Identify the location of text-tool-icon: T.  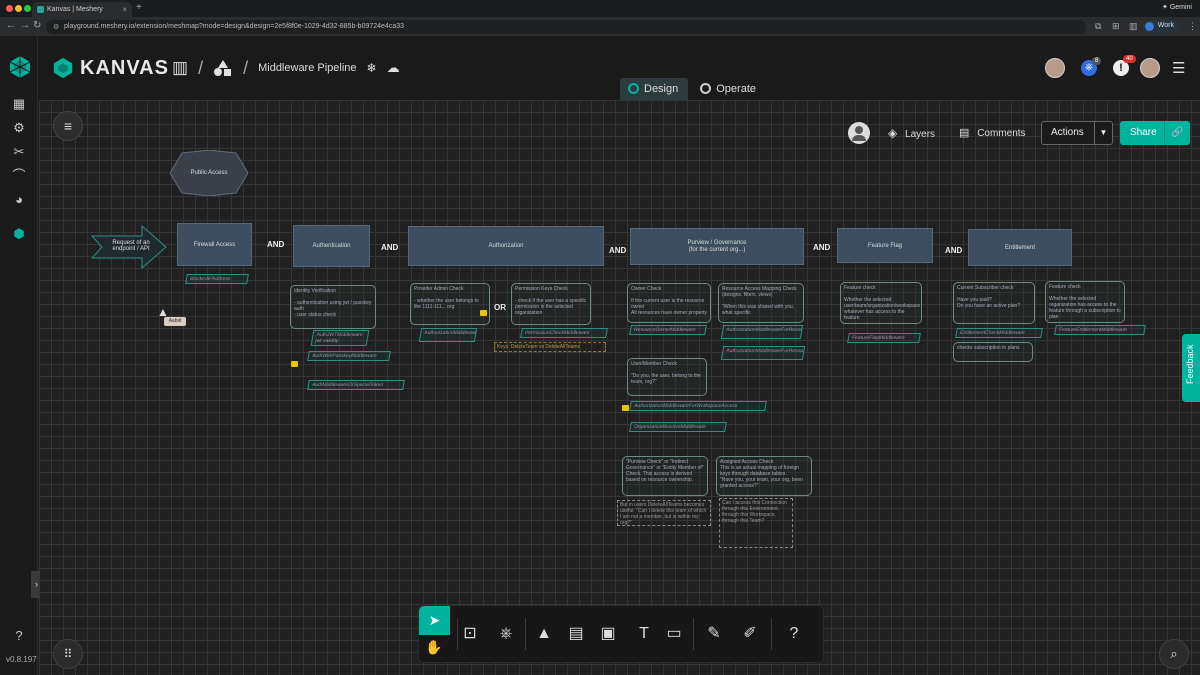
(644, 634).